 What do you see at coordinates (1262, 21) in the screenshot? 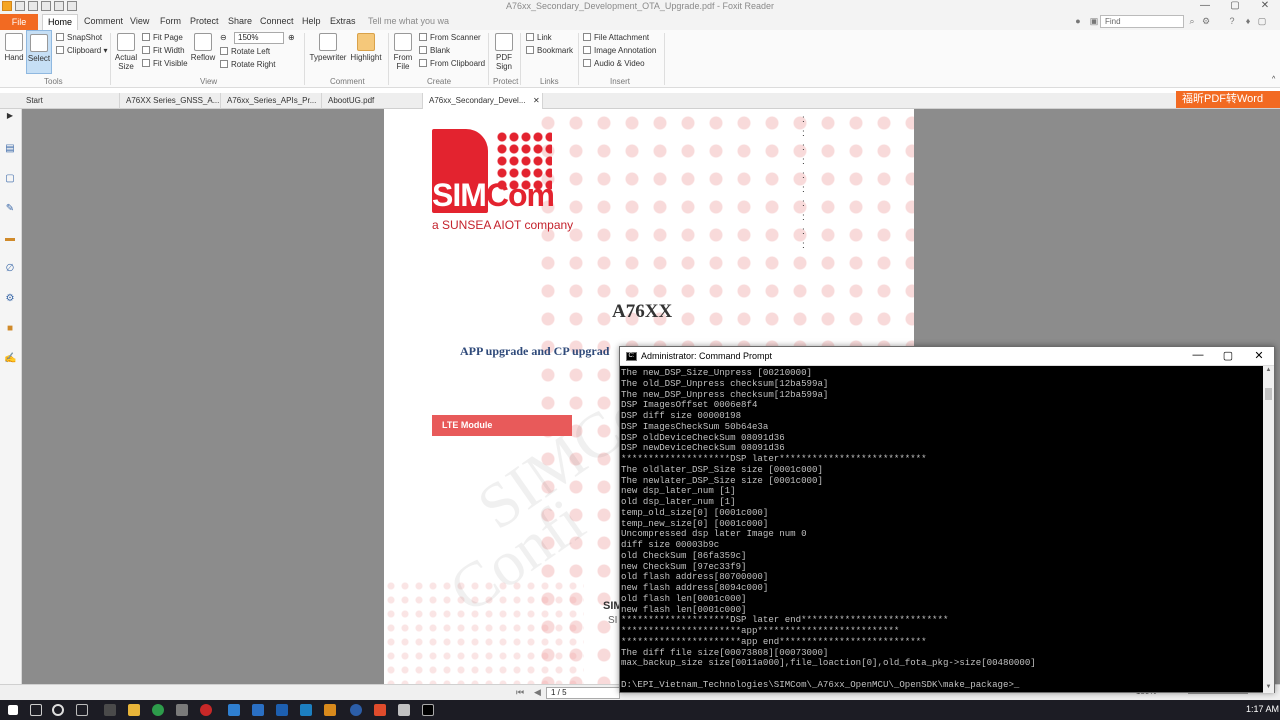
I see `restore-ribbon-icon: ▢` at bounding box center [1262, 21].